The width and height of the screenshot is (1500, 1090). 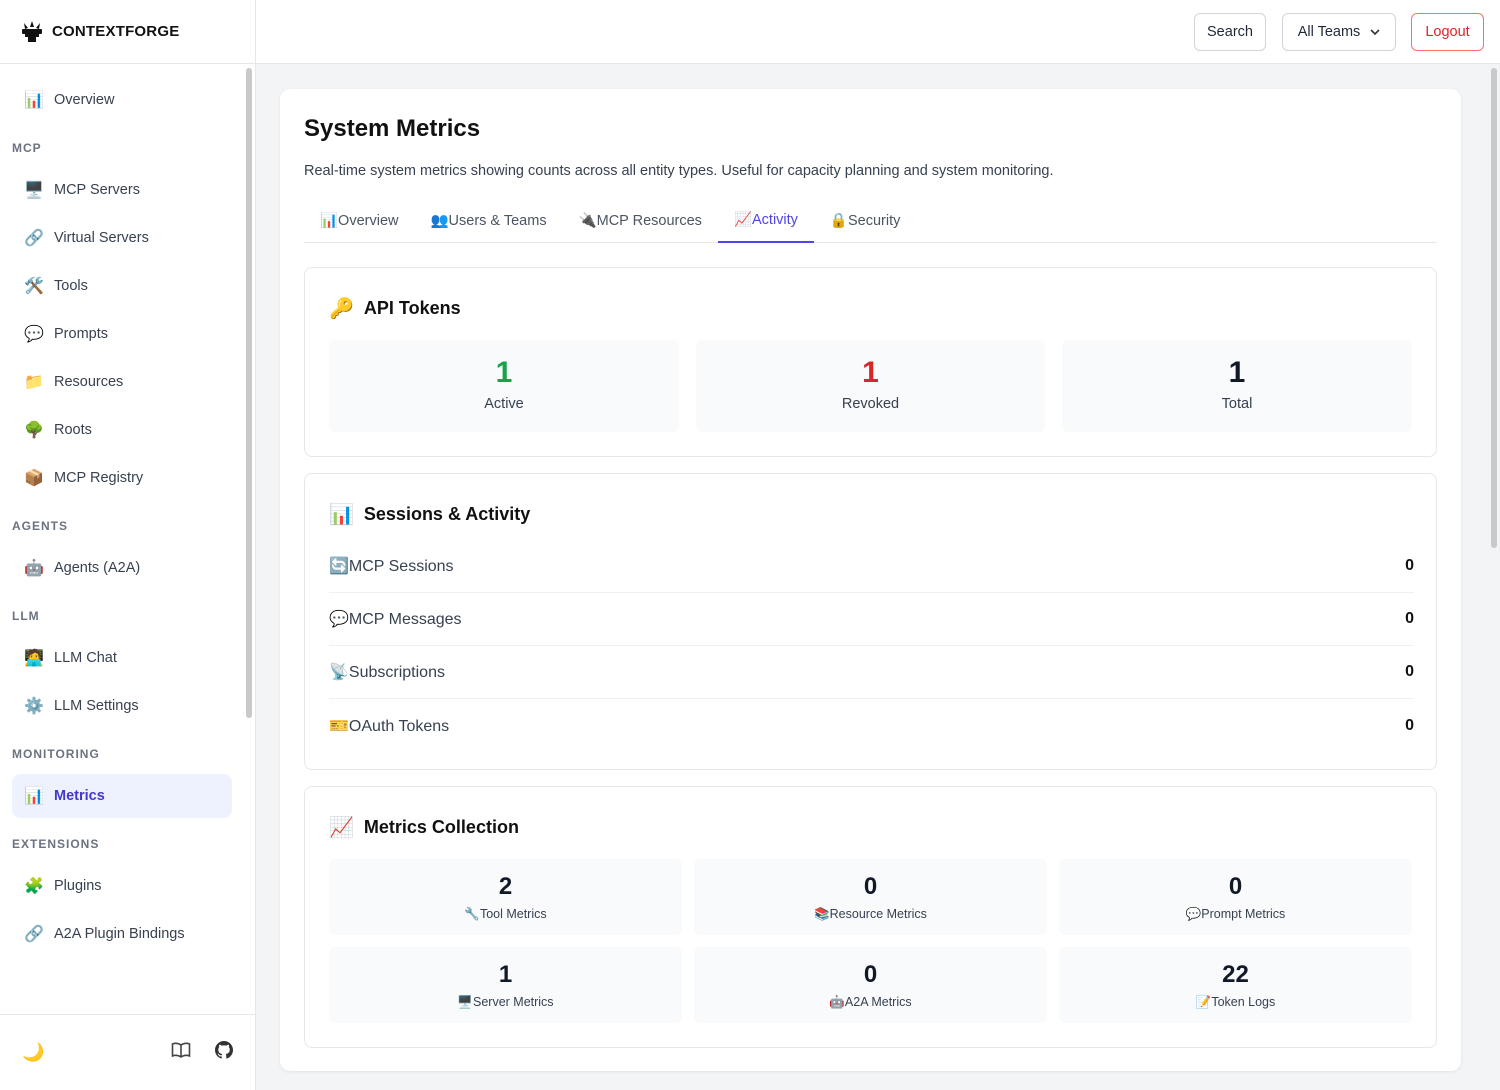 What do you see at coordinates (34, 706) in the screenshot?
I see `gear-icon: ⚙️` at bounding box center [34, 706].